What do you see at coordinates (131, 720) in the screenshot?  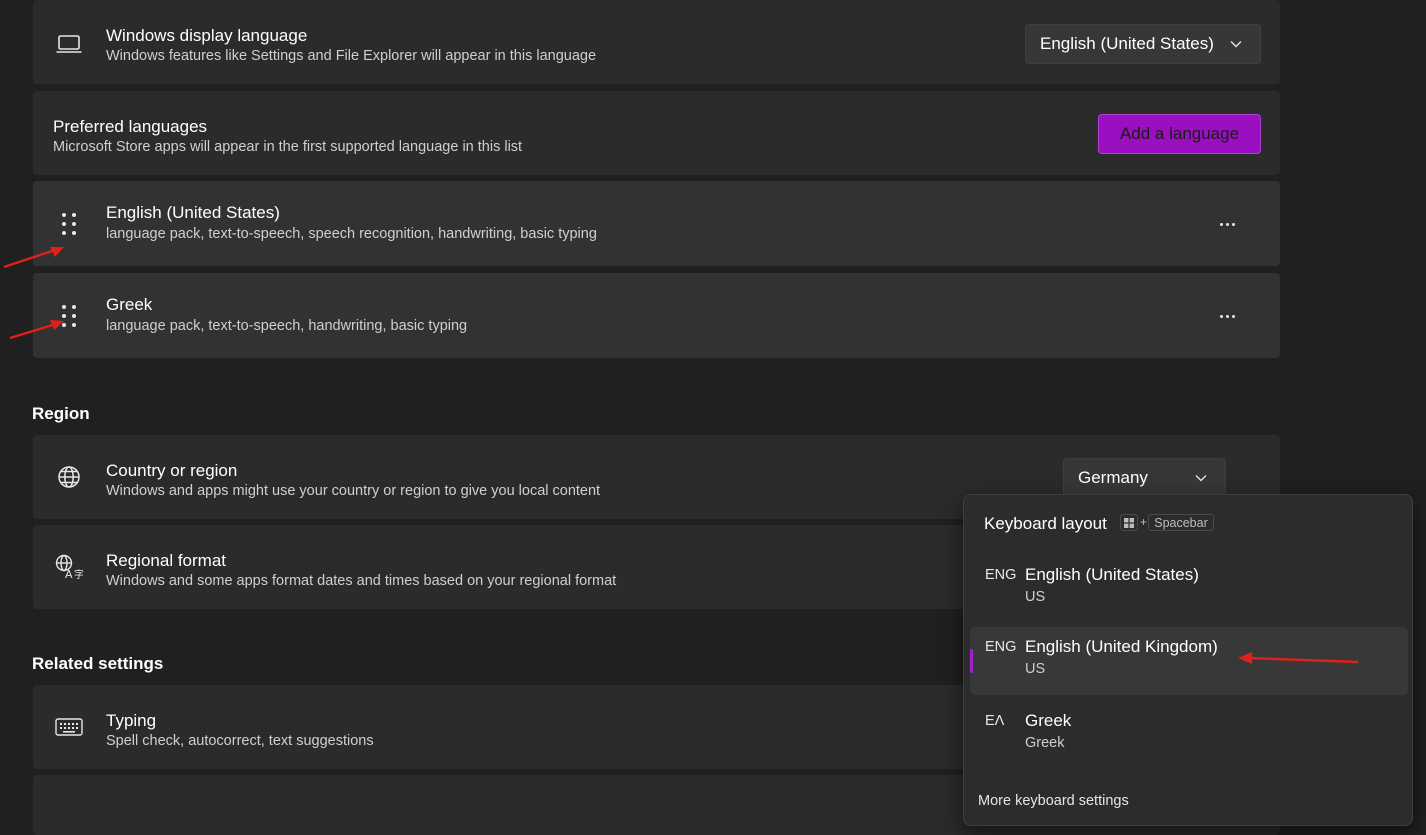 I see `typing-title: Typing` at bounding box center [131, 720].